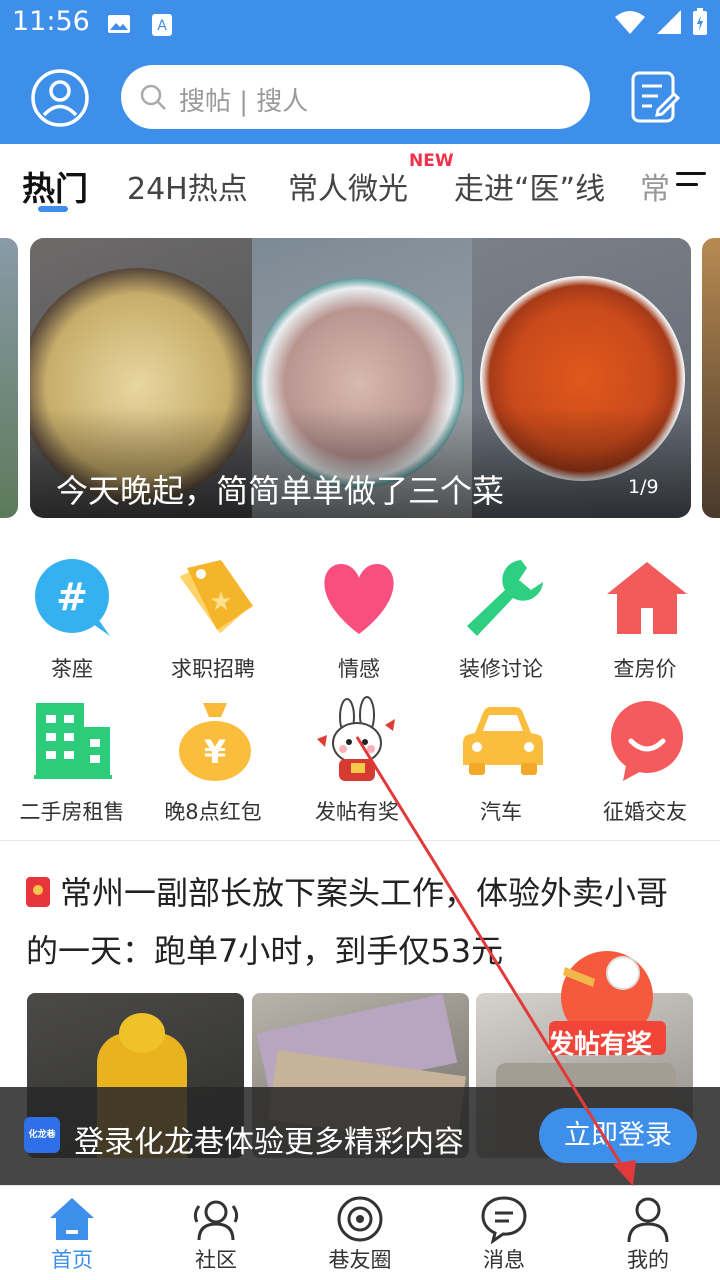  I want to click on banner-counter: 1/9, so click(643, 487).